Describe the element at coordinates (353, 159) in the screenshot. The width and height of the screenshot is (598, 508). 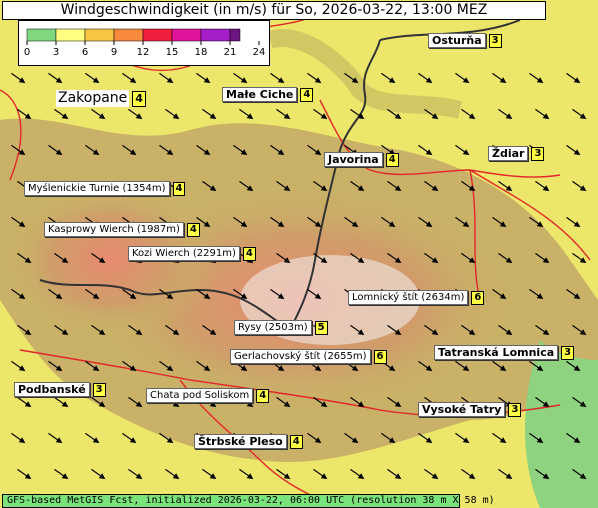
I see `station-name: Javorina` at that location.